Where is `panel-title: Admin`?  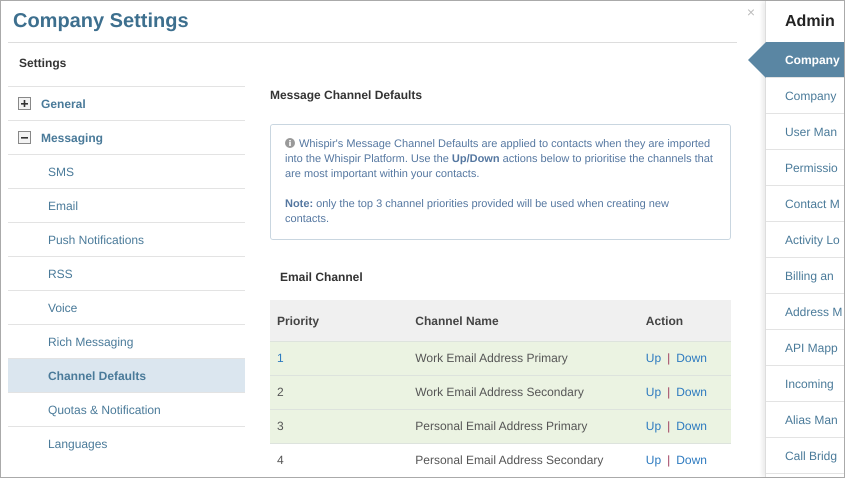
panel-title: Admin is located at coordinates (810, 22).